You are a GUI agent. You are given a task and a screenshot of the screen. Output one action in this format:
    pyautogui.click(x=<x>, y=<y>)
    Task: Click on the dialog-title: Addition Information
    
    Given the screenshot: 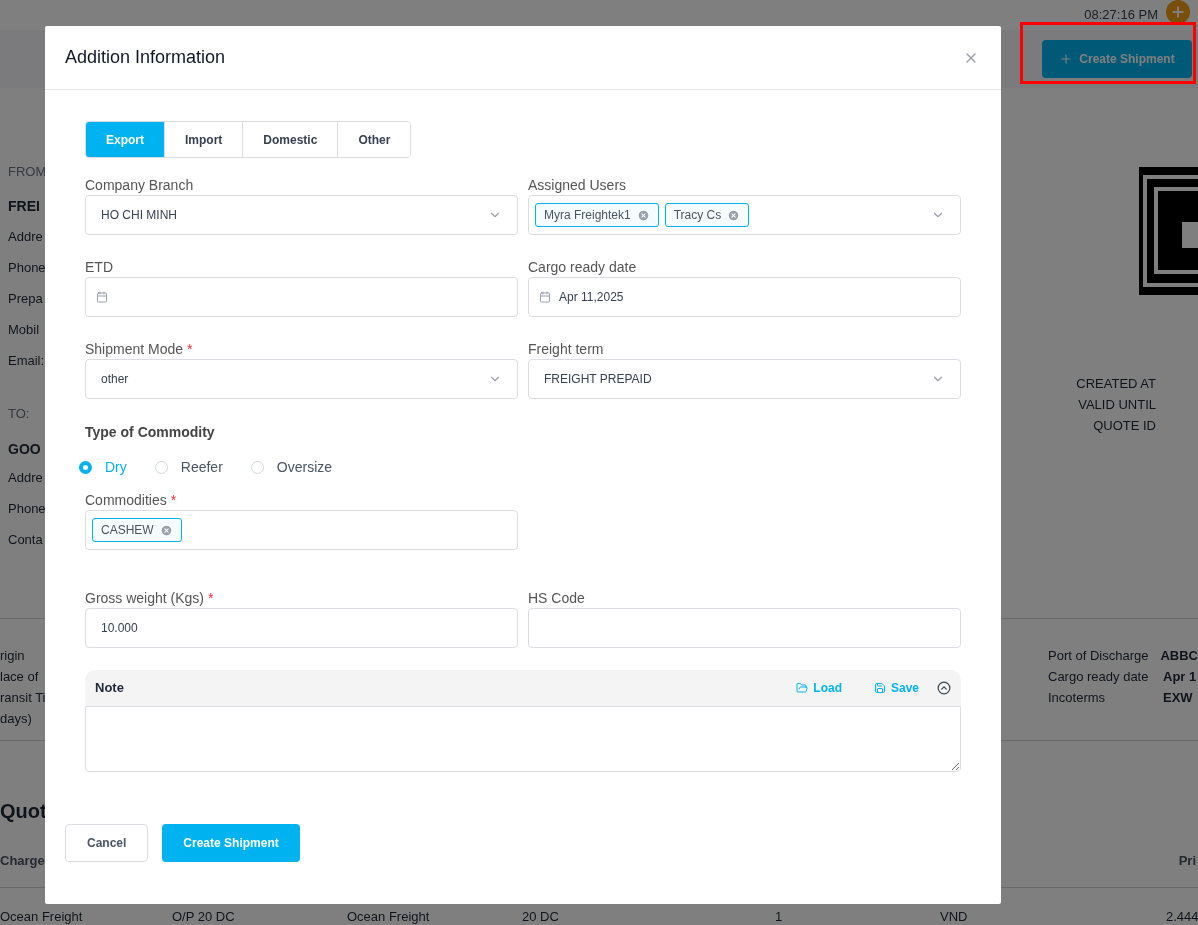 What is the action you would take?
    pyautogui.click(x=145, y=57)
    